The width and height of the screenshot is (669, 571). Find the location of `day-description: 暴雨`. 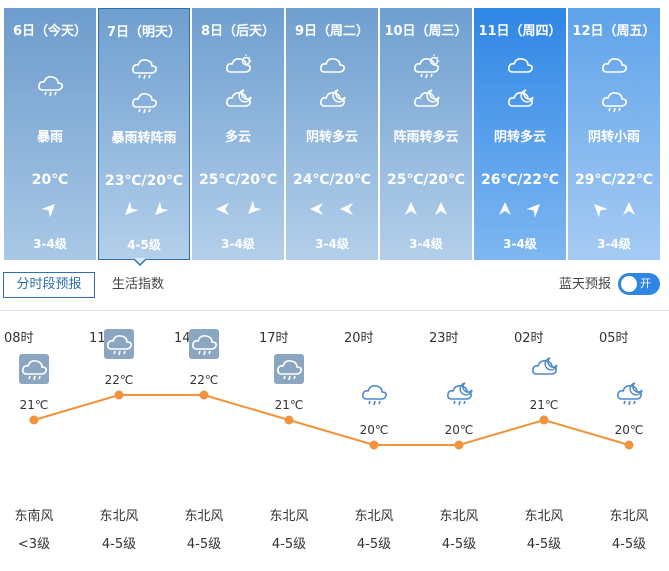

day-description: 暴雨 is located at coordinates (49, 137).